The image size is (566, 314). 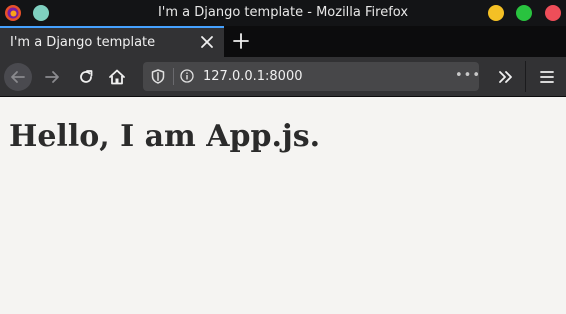 I want to click on close-tab-icon, so click(x=207, y=42).